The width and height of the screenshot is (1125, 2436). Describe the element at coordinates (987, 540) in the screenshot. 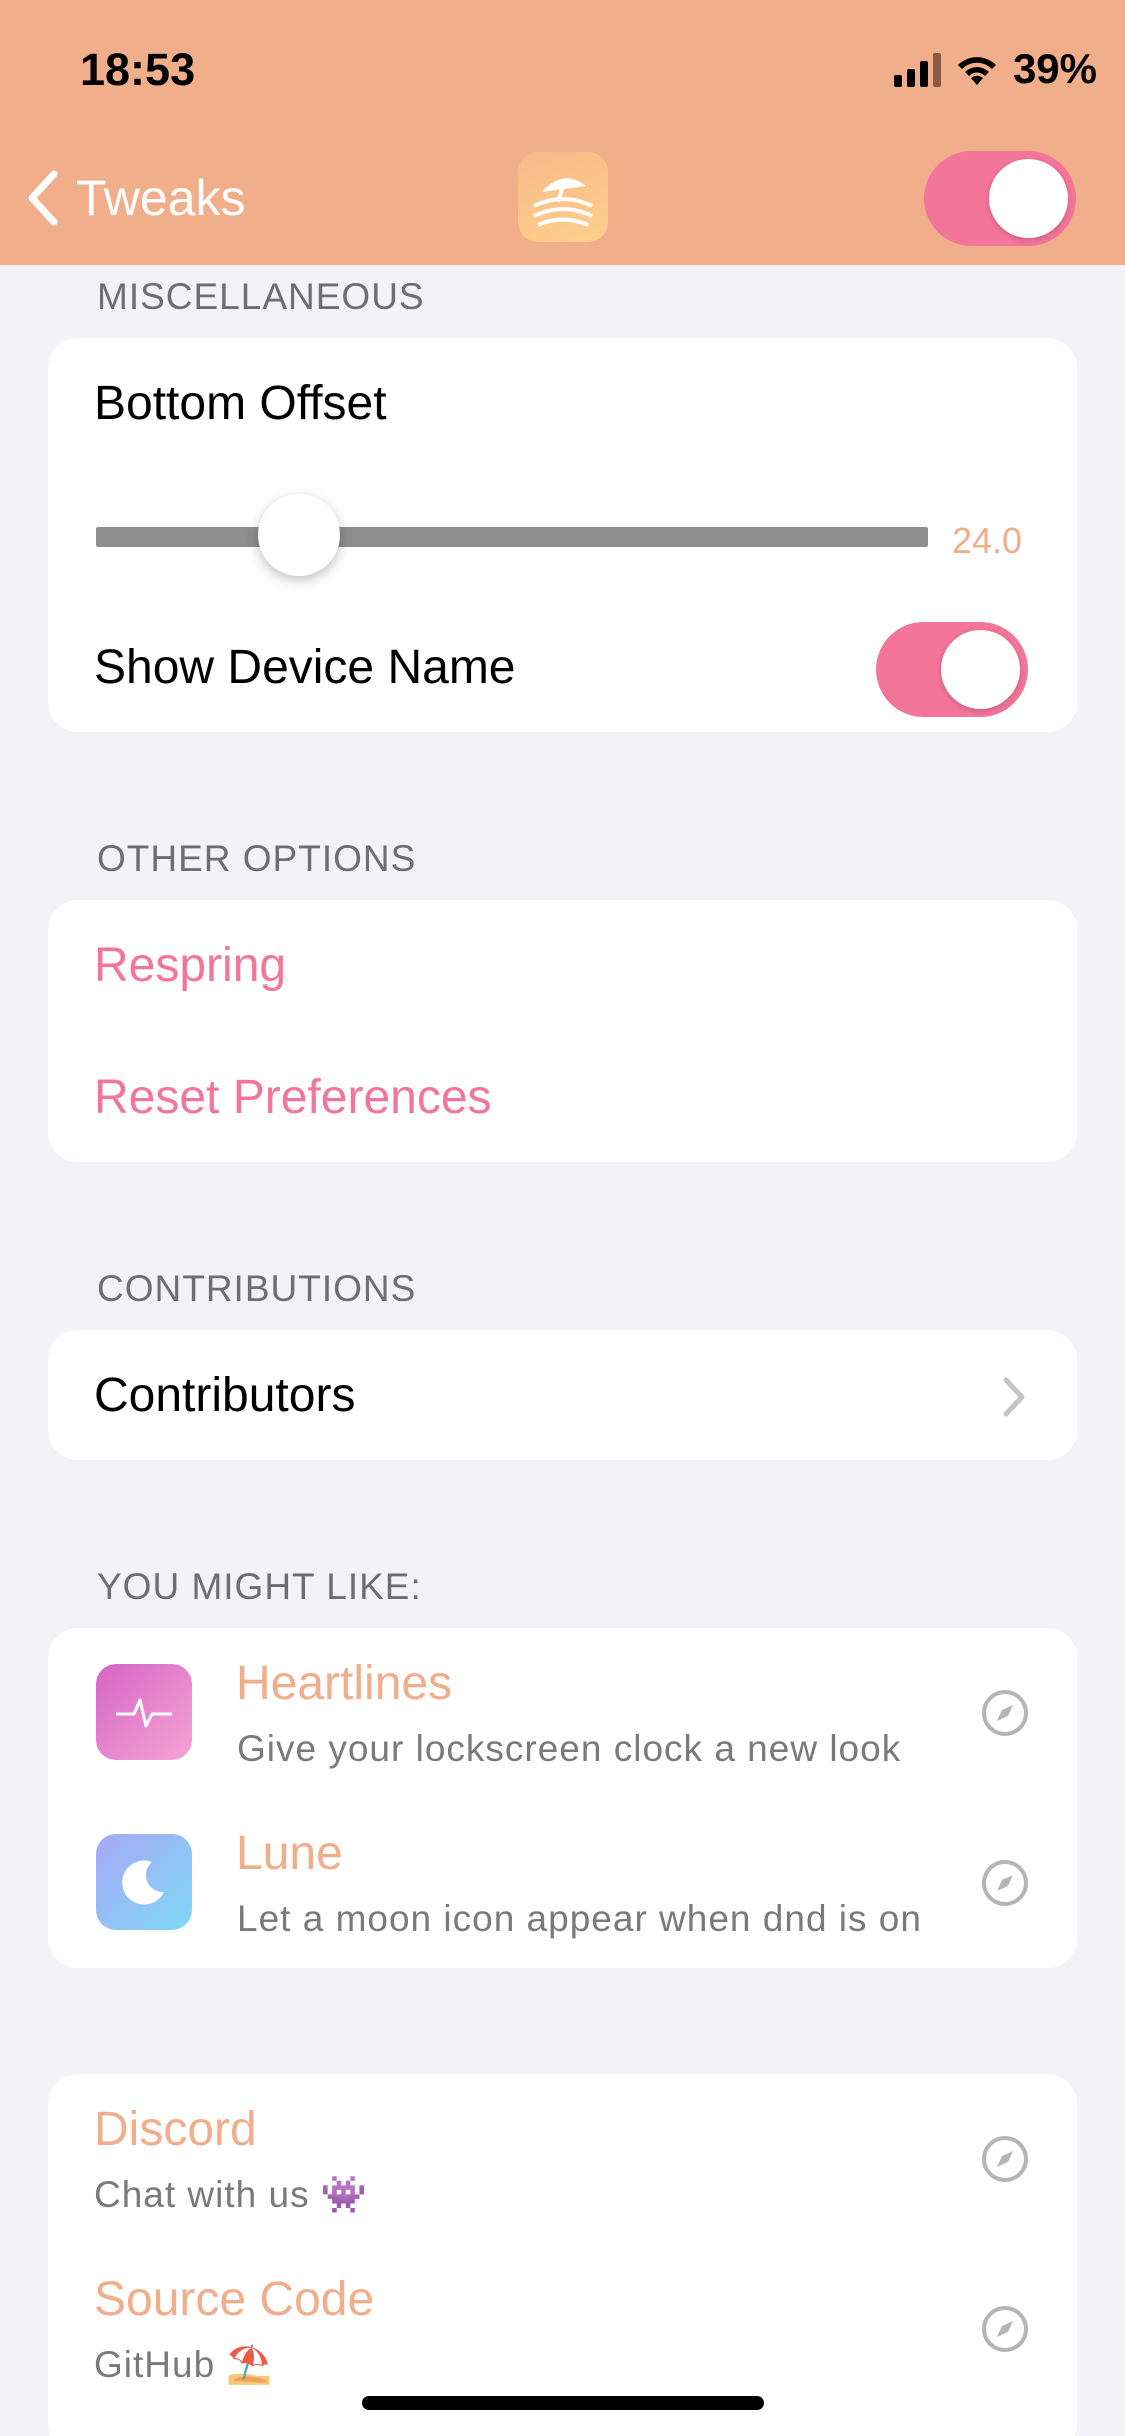

I see `bottom-offset-value: 24.0` at that location.